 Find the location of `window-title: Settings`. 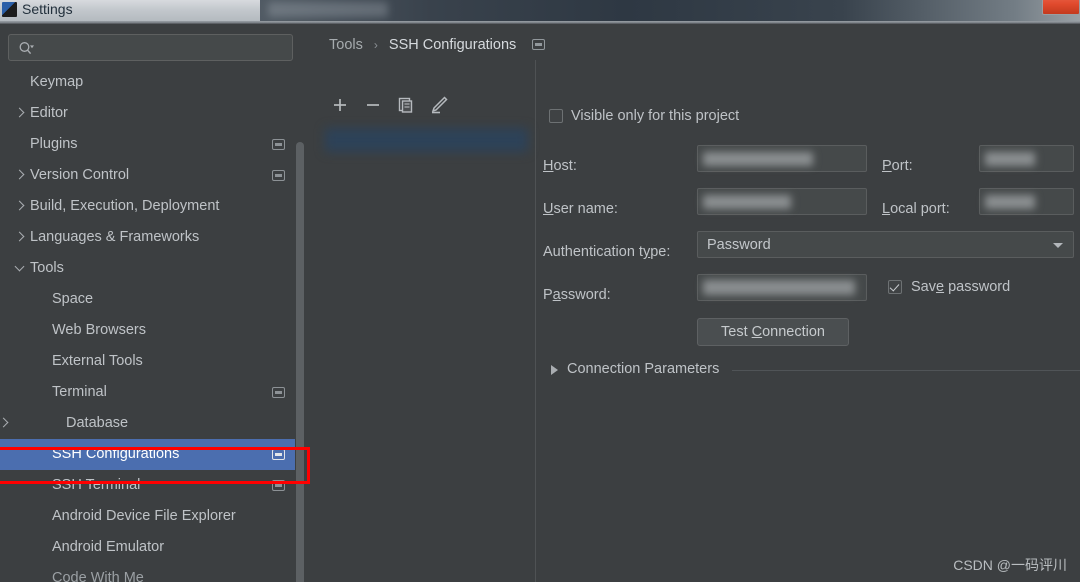

window-title: Settings is located at coordinates (47, 9).